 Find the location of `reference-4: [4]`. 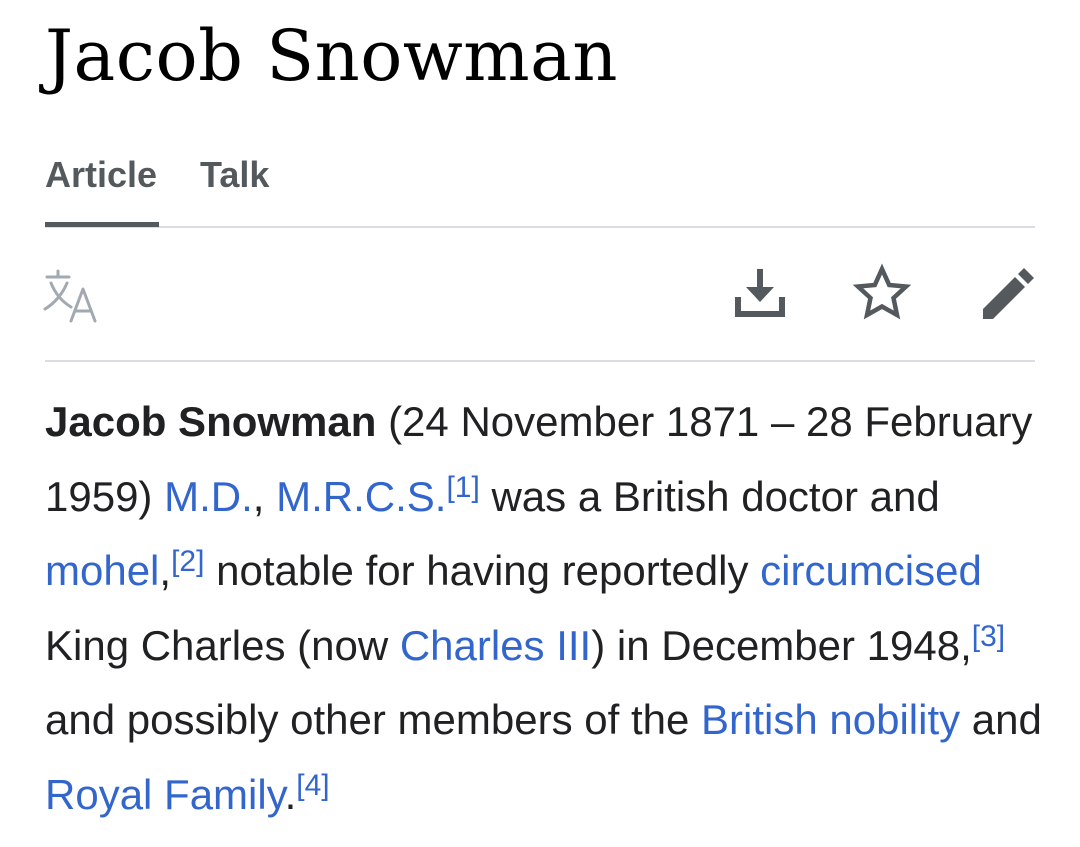

reference-4: [4] is located at coordinates (312, 785).